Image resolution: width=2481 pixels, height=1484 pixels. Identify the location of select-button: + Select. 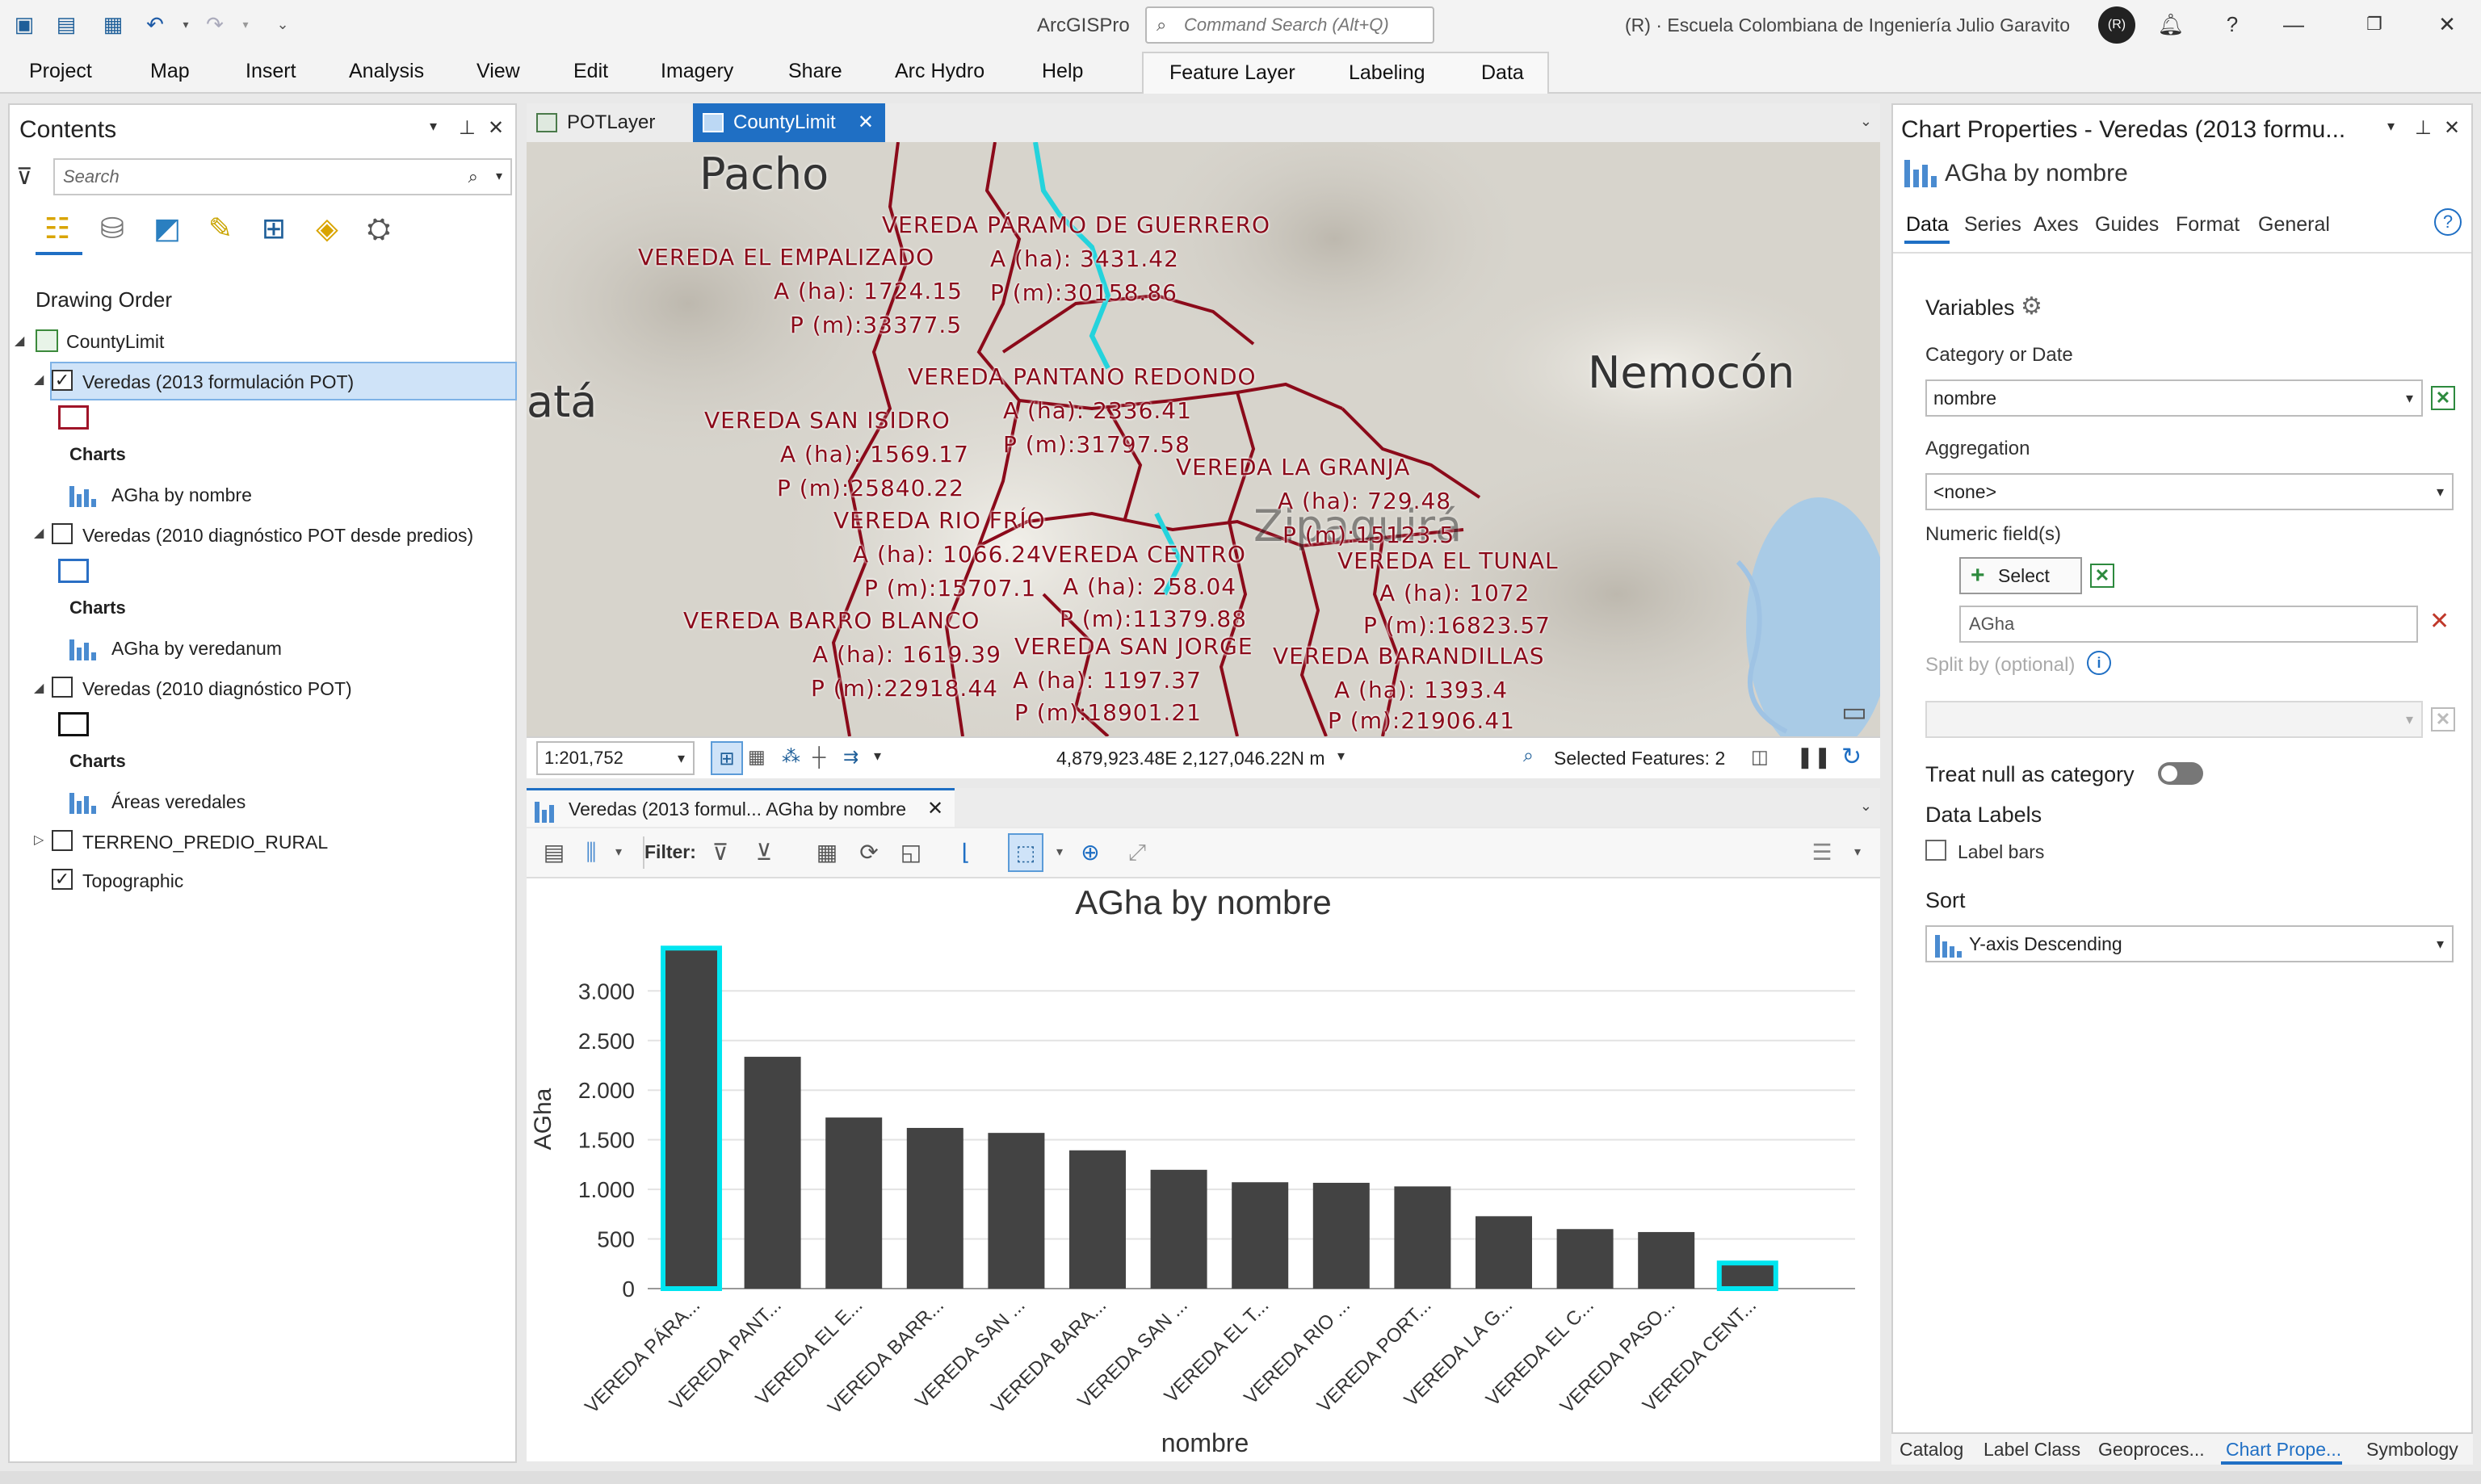
(2020, 575).